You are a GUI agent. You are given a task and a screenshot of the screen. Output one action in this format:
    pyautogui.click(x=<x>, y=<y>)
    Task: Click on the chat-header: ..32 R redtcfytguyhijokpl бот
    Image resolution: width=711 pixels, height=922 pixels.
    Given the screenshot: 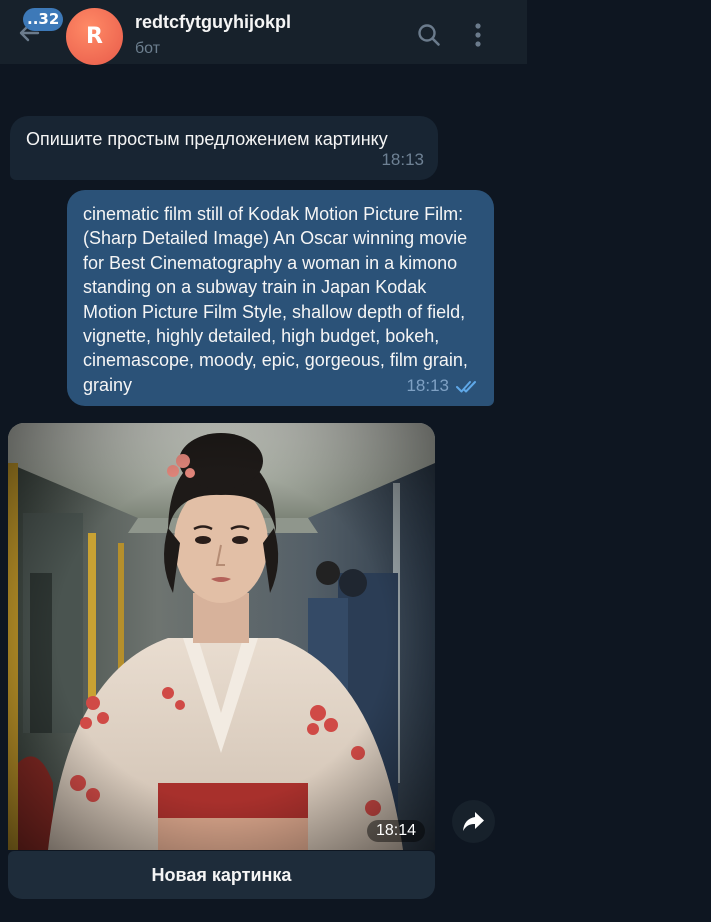 What is the action you would take?
    pyautogui.click(x=263, y=32)
    